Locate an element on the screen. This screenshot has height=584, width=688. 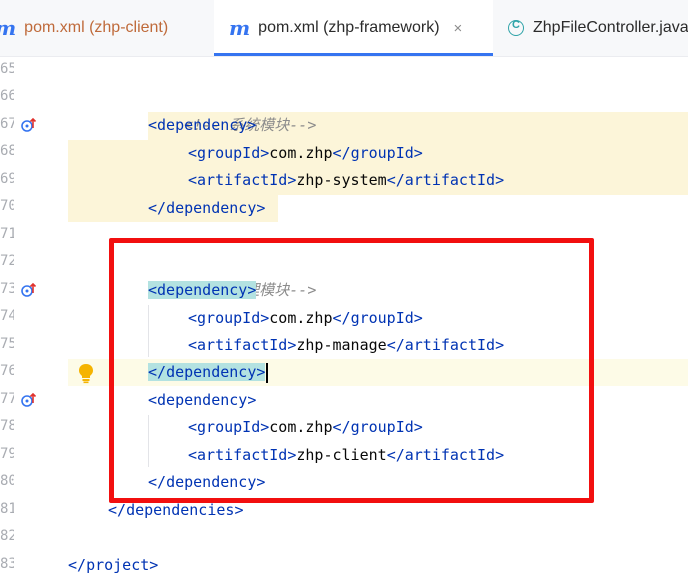
tab-label: pom.xml (zhp-framework) is located at coordinates (349, 27).